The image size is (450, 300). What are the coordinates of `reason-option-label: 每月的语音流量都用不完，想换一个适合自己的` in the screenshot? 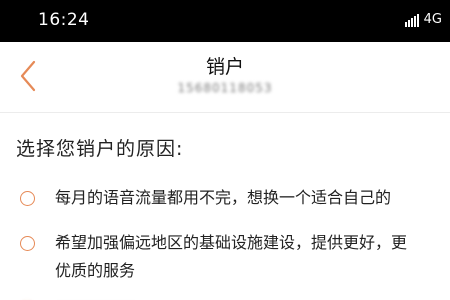 It's located at (223, 197).